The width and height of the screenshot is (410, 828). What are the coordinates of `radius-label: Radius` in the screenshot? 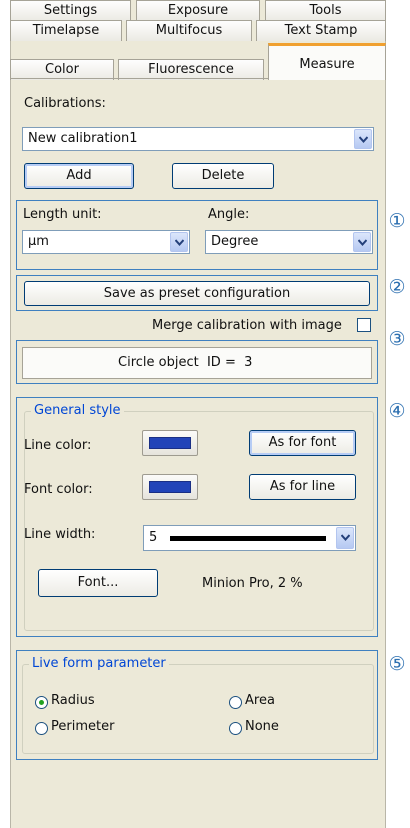 It's located at (73, 700).